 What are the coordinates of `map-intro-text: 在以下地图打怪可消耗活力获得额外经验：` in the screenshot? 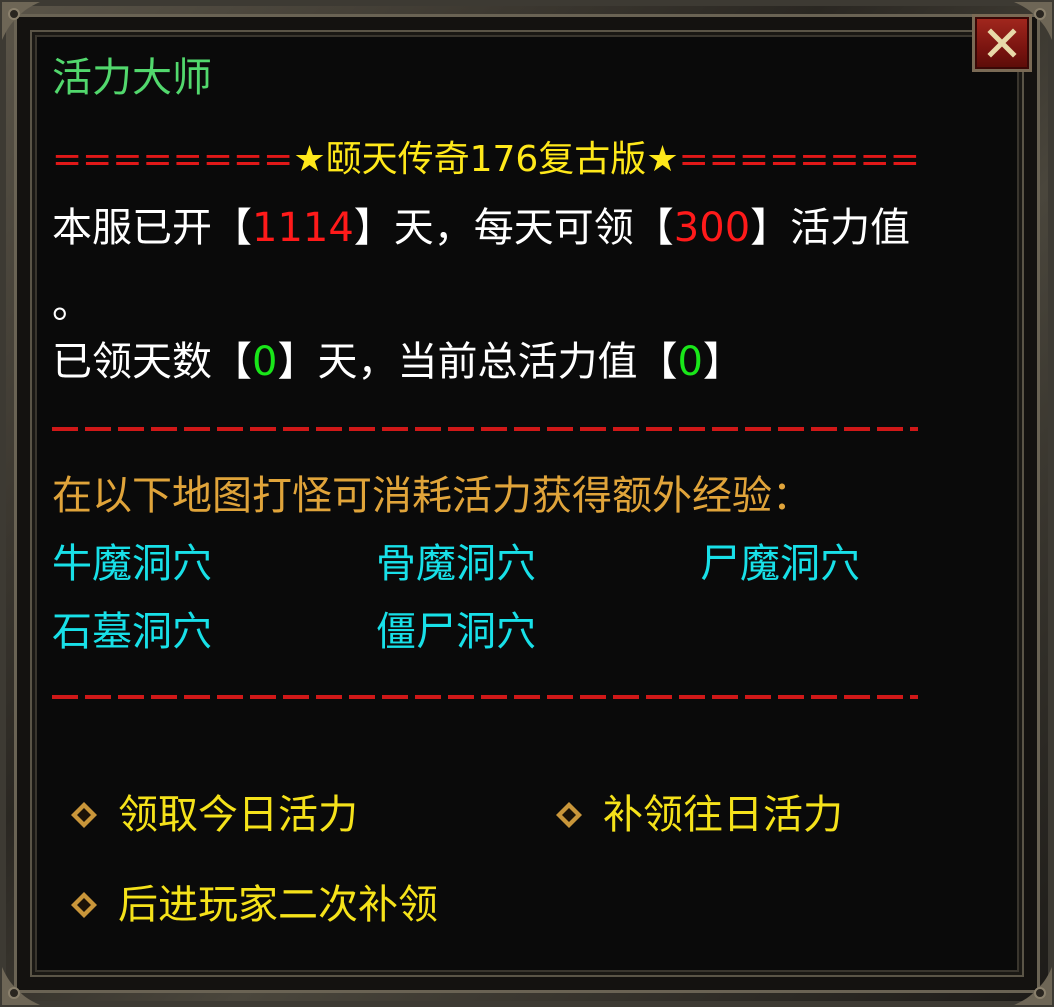 It's located at (432, 496).